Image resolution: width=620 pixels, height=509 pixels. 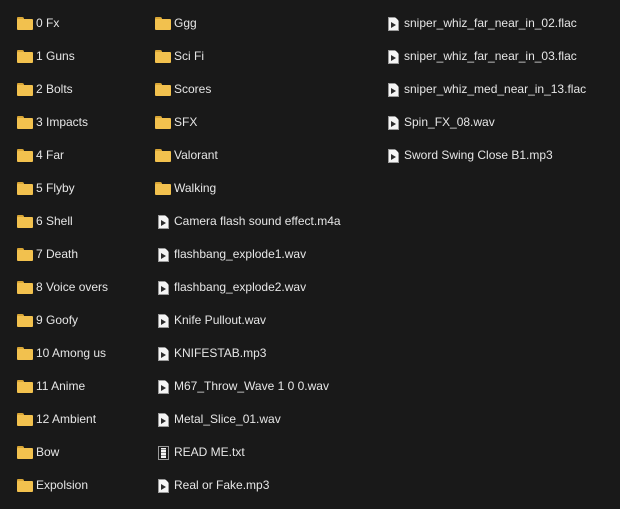 I want to click on file-item: flashbang_explode2.wav, so click(x=267, y=287).